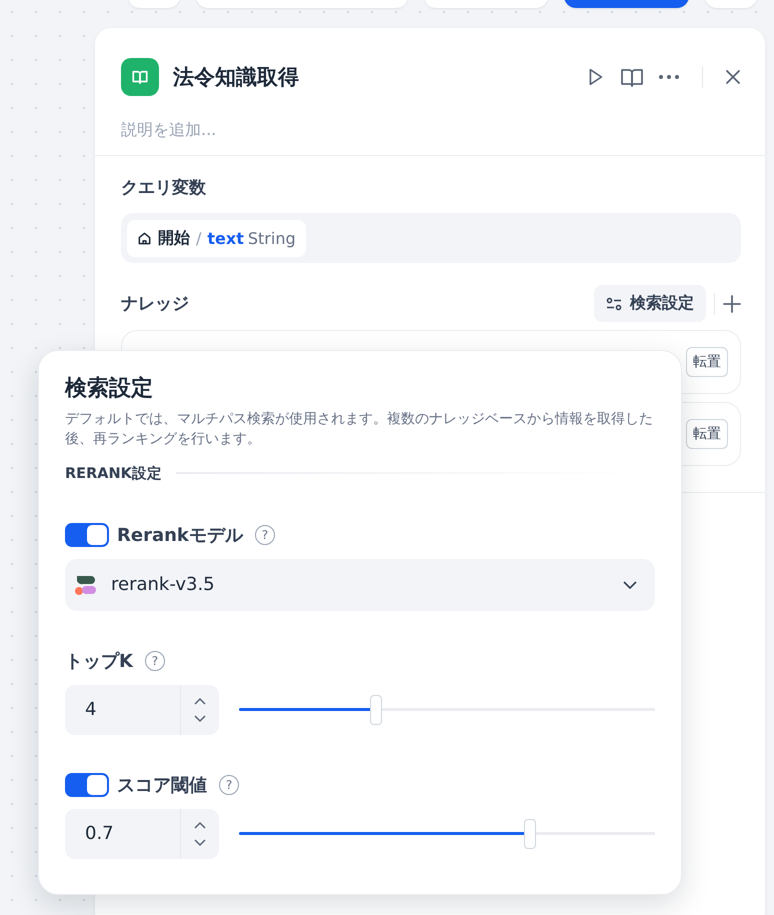 Image resolution: width=774 pixels, height=915 pixels. What do you see at coordinates (162, 785) in the screenshot?
I see `field-label: スコア閾値` at bounding box center [162, 785].